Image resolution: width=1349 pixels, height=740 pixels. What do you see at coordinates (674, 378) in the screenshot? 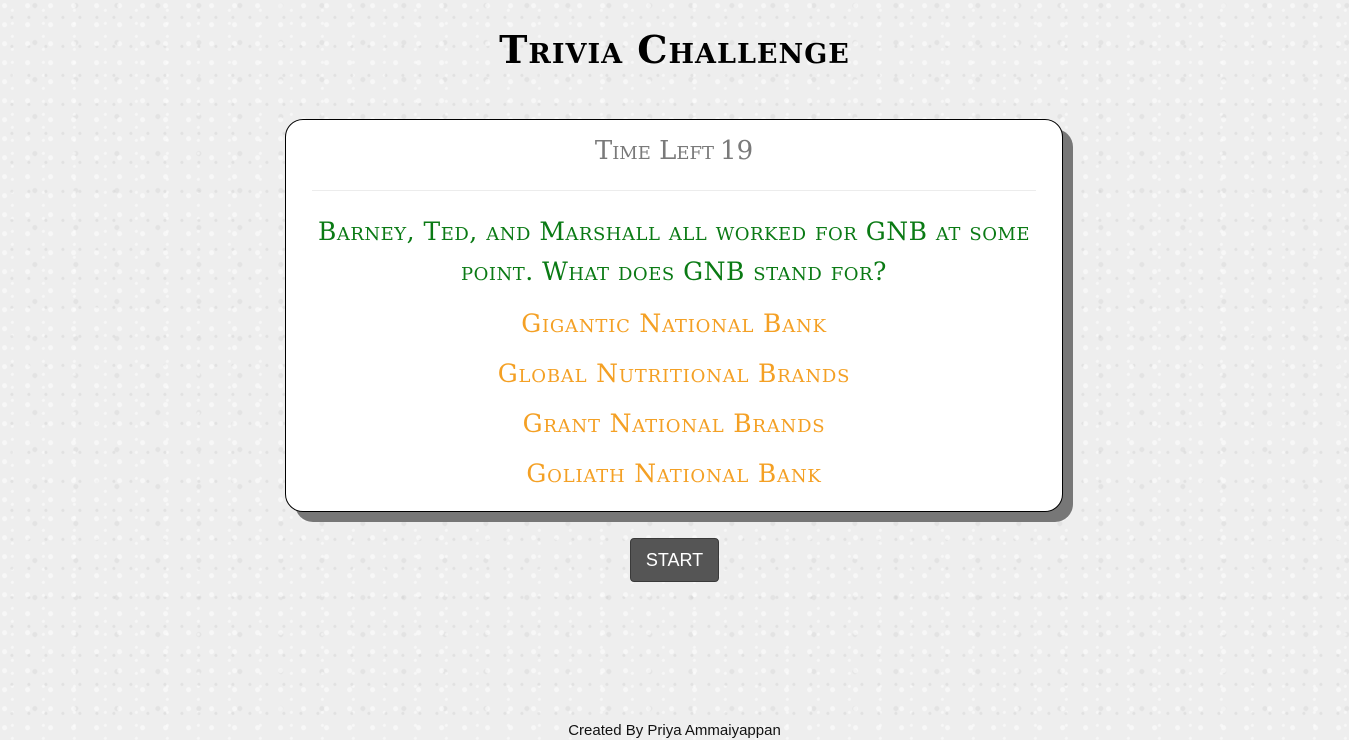
I see `answer-option: Global Nutritional Brands` at bounding box center [674, 378].